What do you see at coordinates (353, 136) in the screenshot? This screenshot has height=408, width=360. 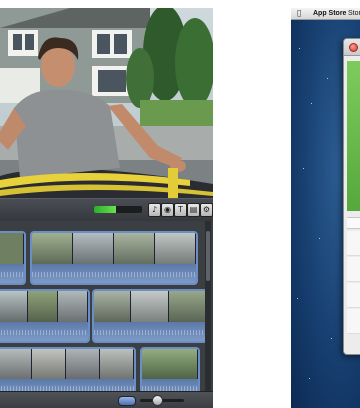 I see `featured-banner` at bounding box center [353, 136].